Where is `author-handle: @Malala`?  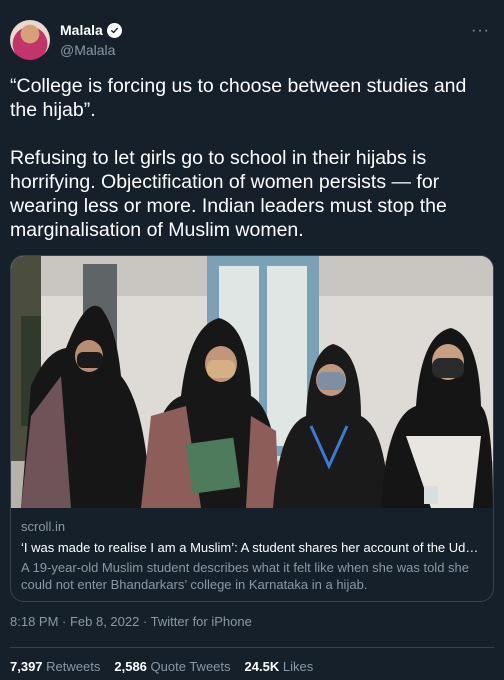
author-handle: @Malala is located at coordinates (87, 50).